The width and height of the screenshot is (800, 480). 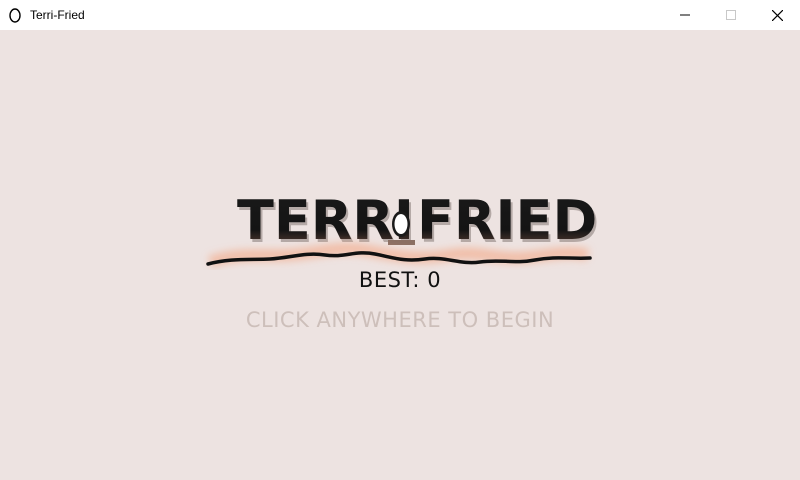 I want to click on logo-text-left: TERRI, so click(x=325, y=220).